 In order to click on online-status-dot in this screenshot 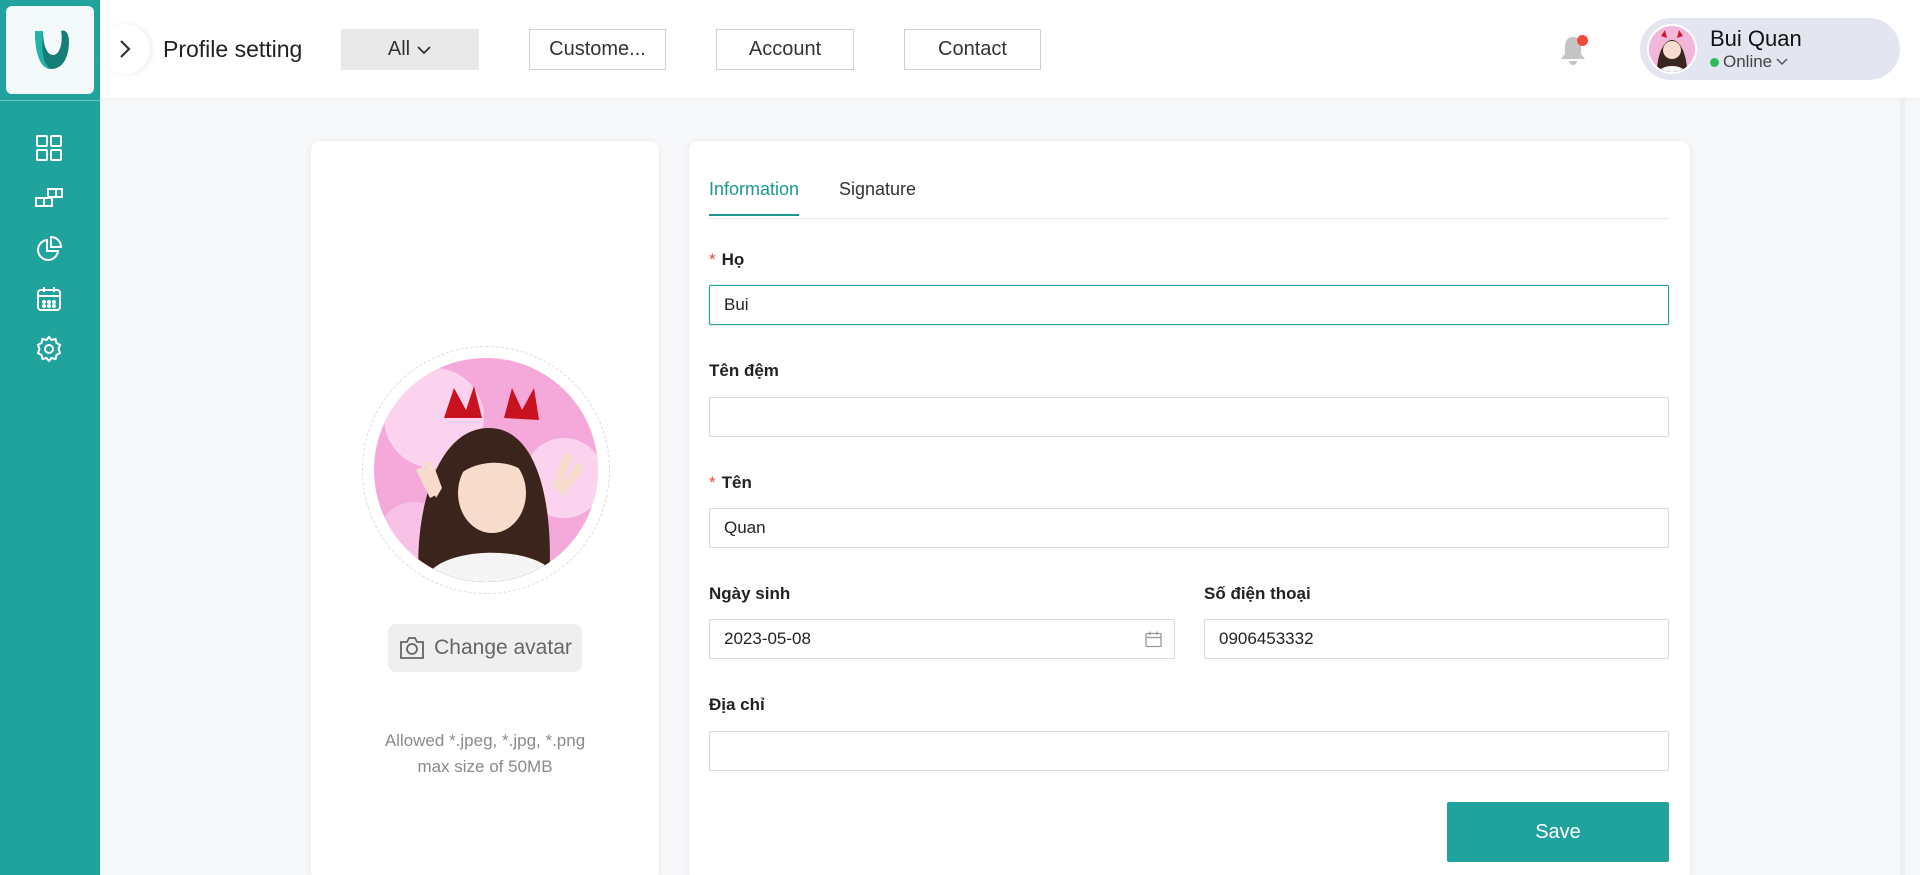, I will do `click(1714, 62)`.